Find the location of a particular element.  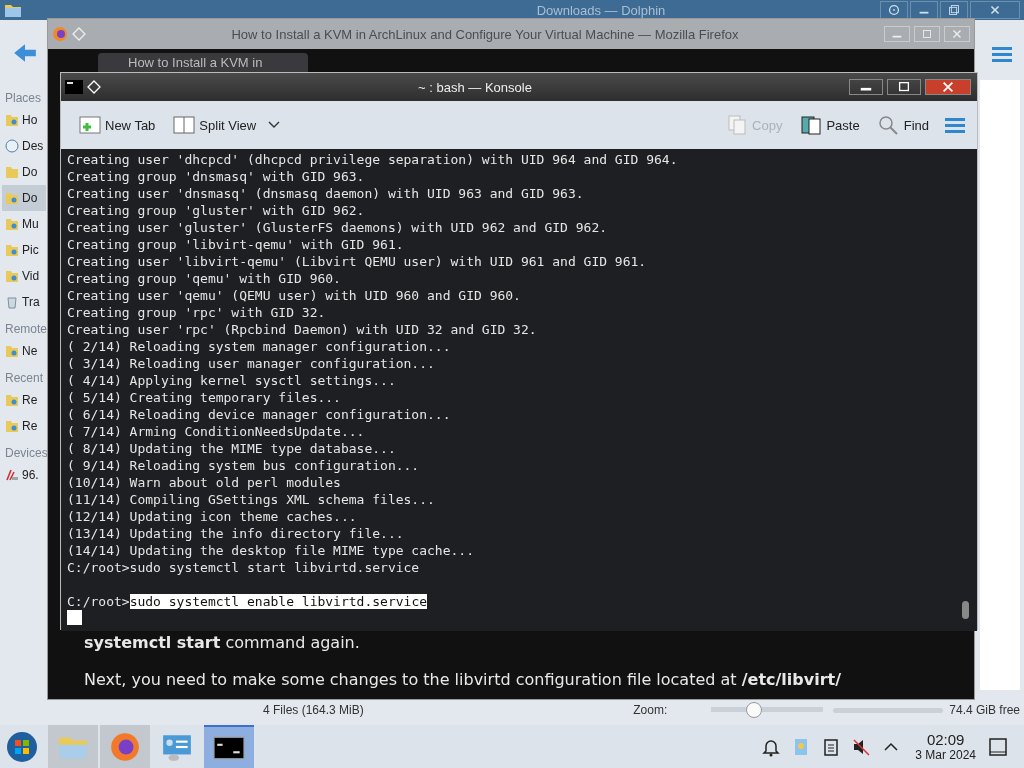

sidebar-heading: Devices is located at coordinates (25, 453).